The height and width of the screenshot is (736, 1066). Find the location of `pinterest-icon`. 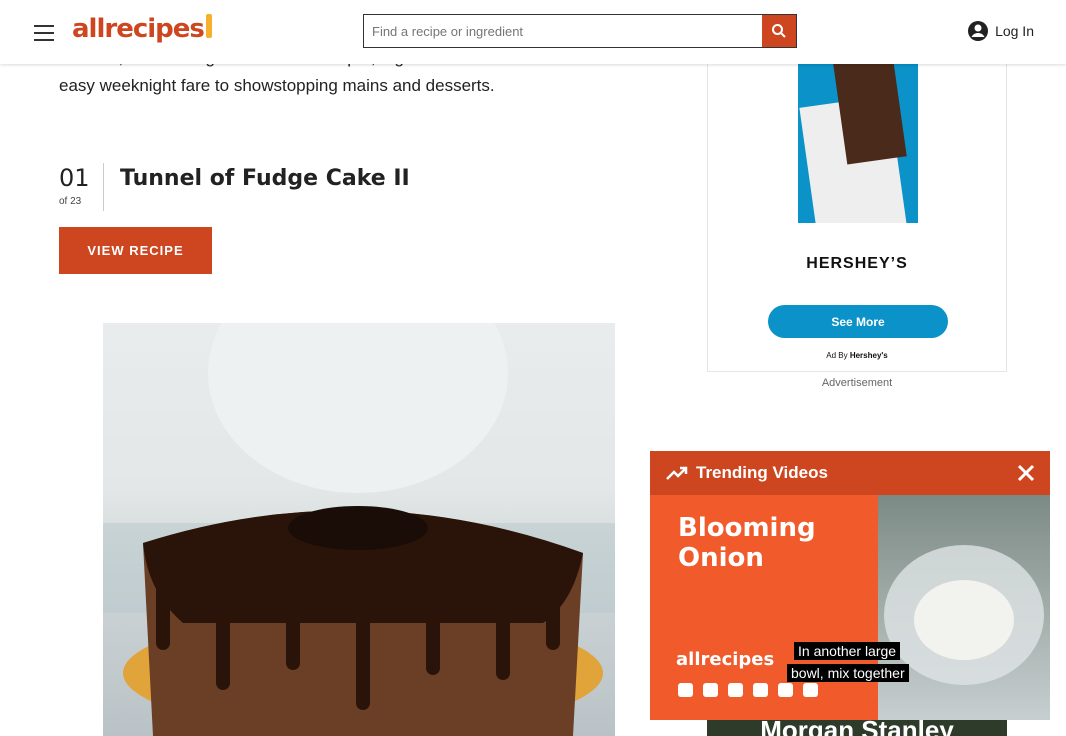

pinterest-icon is located at coordinates (810, 690).